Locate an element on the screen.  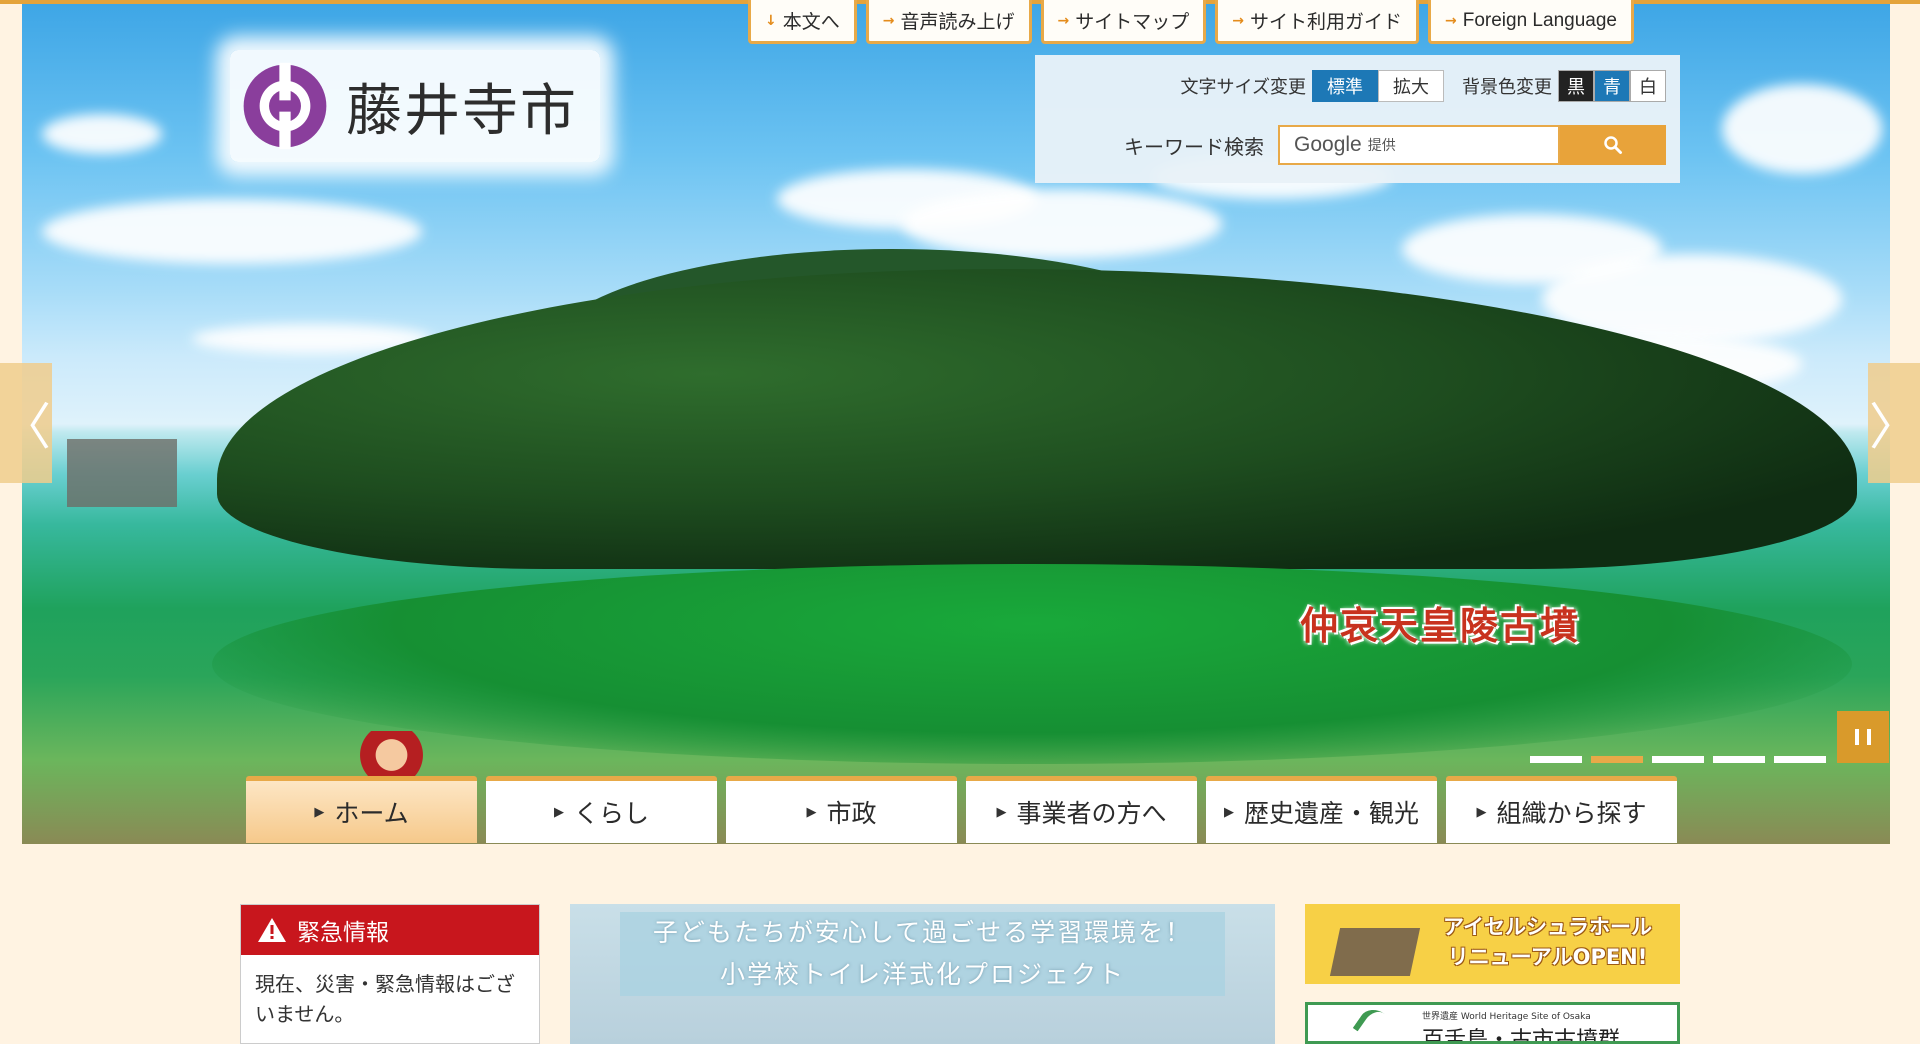
nav-label: ホーム is located at coordinates (371, 813).